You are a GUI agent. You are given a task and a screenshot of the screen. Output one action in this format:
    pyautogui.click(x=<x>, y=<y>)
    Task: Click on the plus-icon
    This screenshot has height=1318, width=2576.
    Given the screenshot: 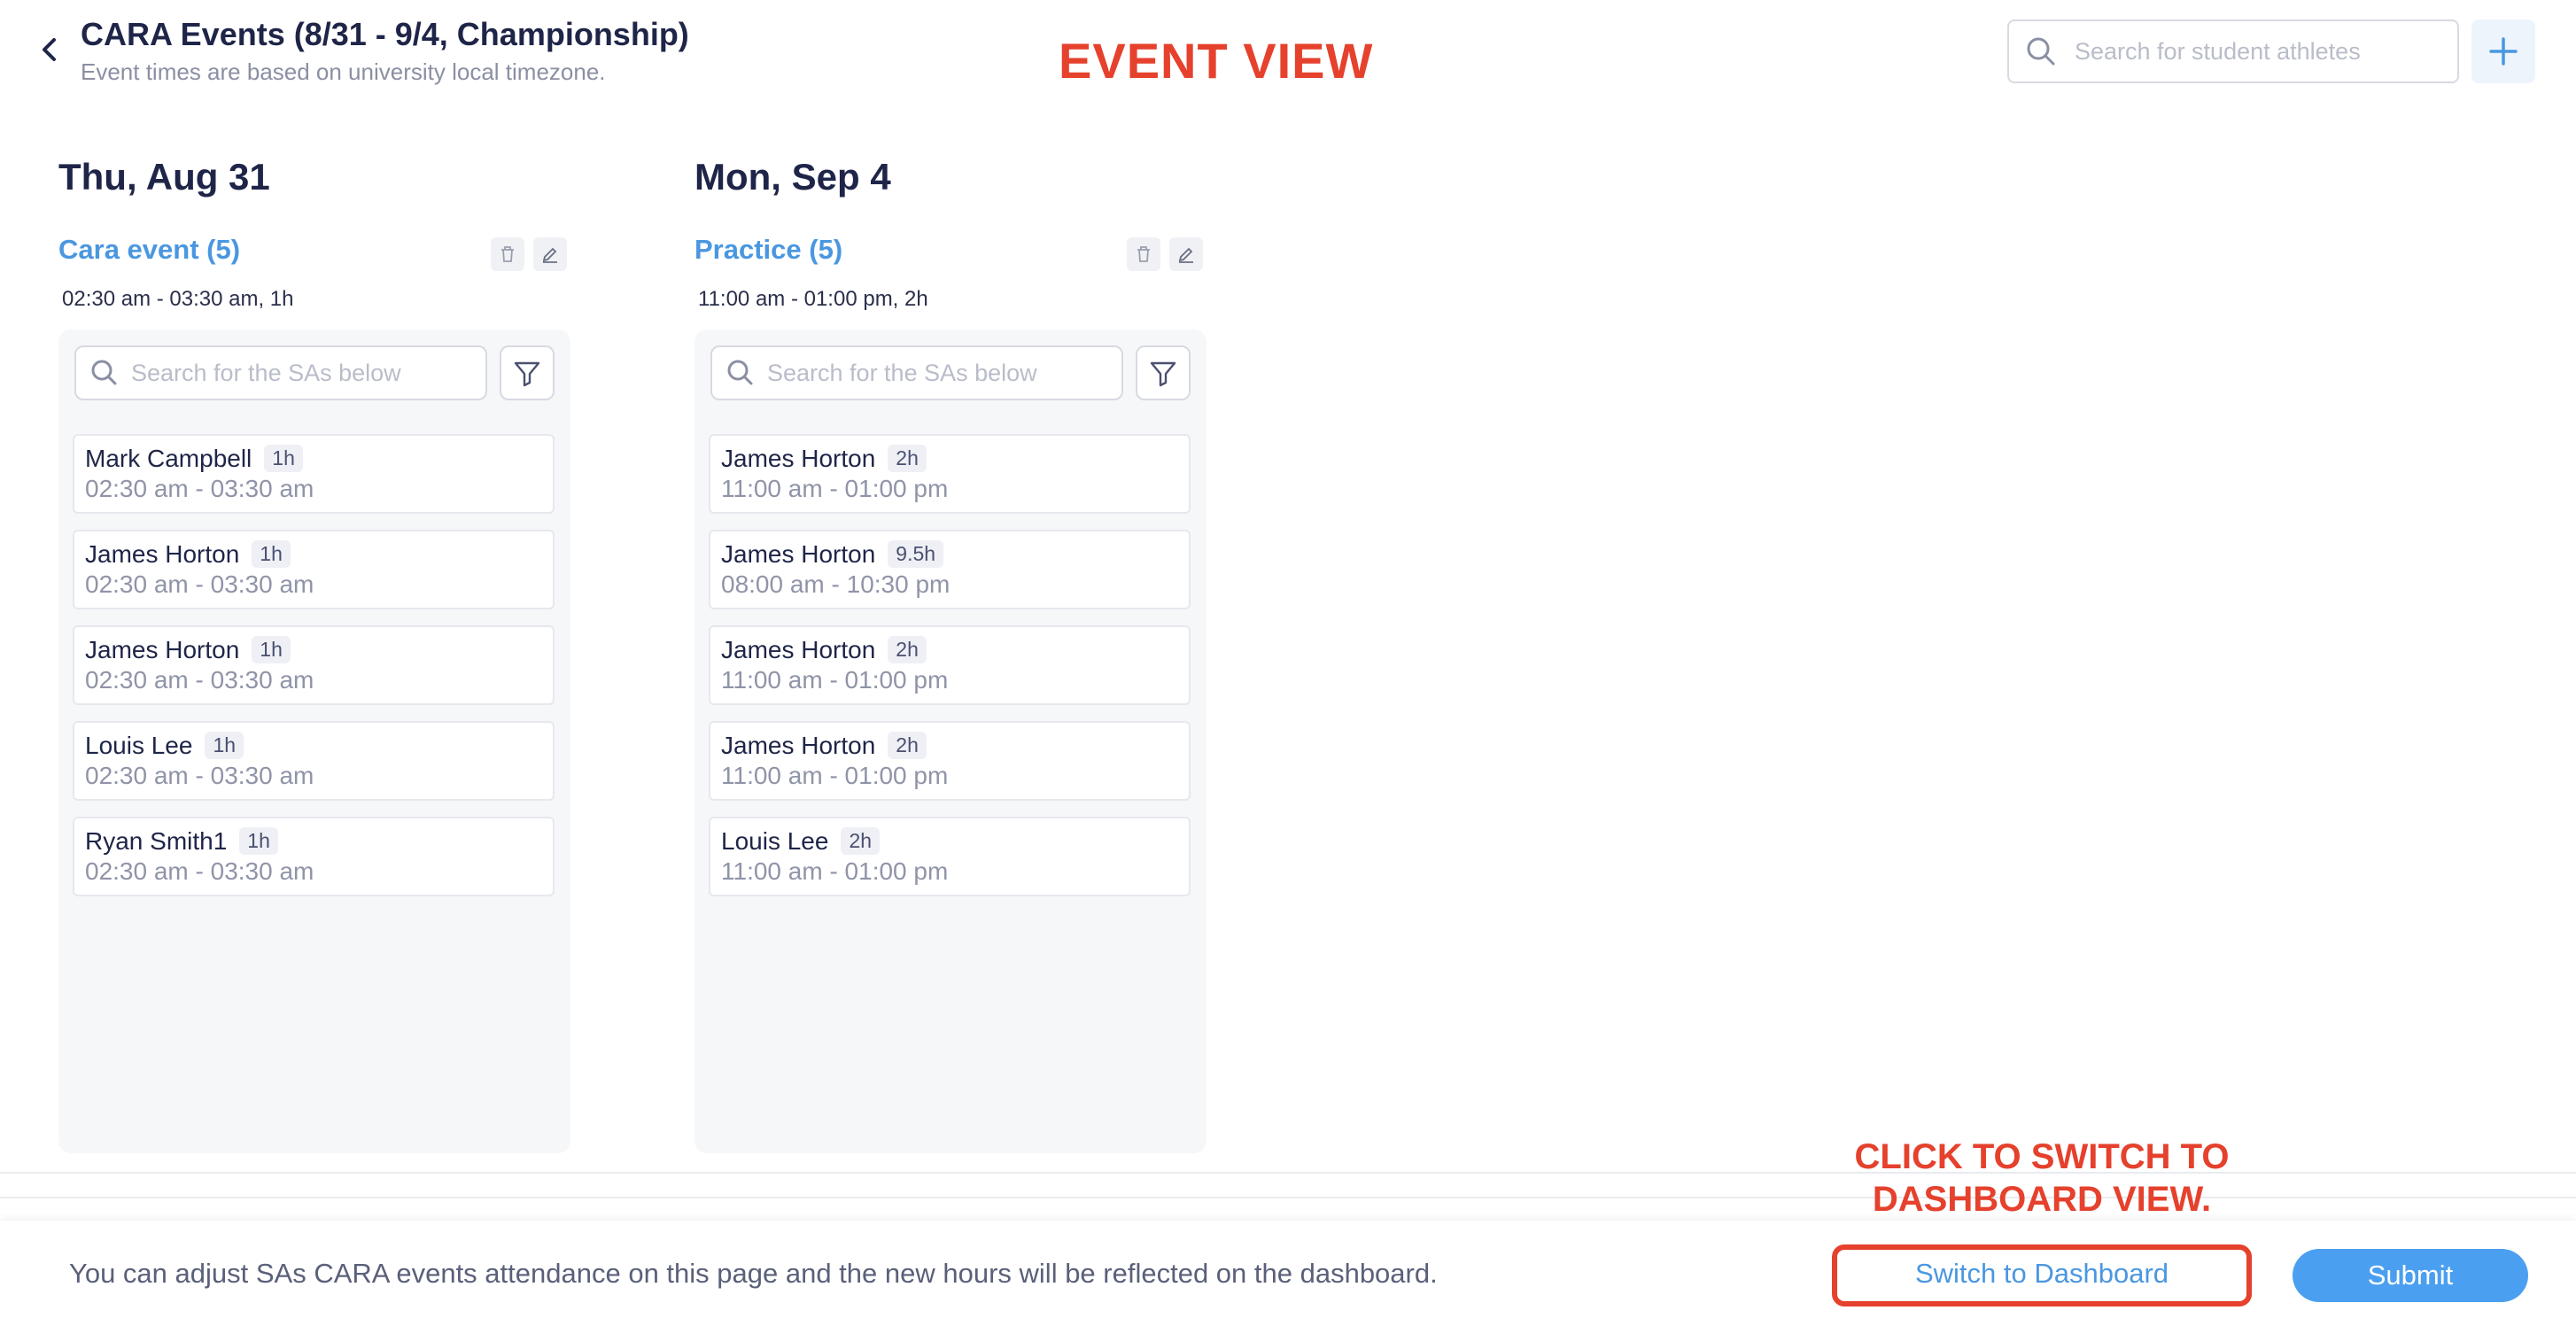 What is the action you would take?
    pyautogui.click(x=2503, y=51)
    